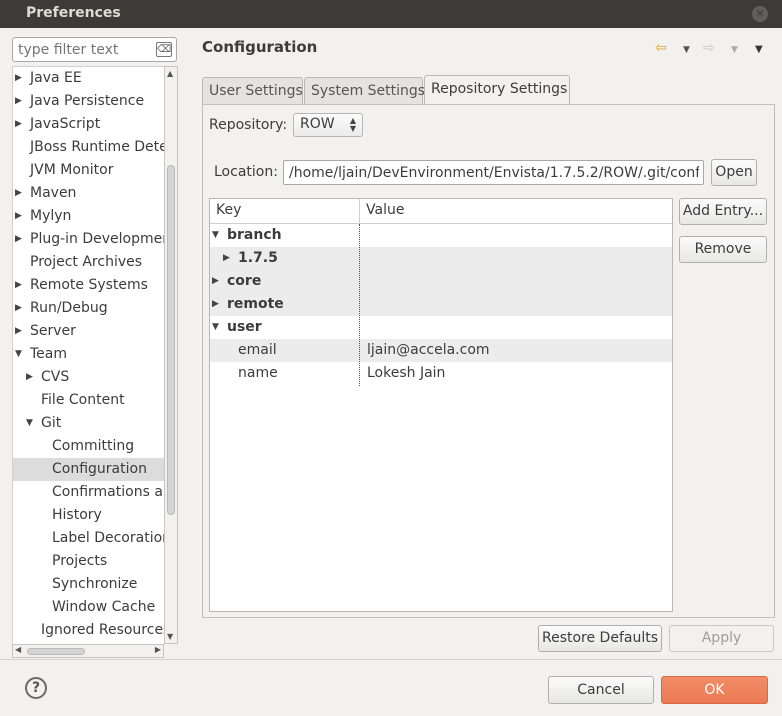 The width and height of the screenshot is (782, 716). Describe the element at coordinates (441, 373) in the screenshot. I see `table-row: name Lokesh Jain` at that location.